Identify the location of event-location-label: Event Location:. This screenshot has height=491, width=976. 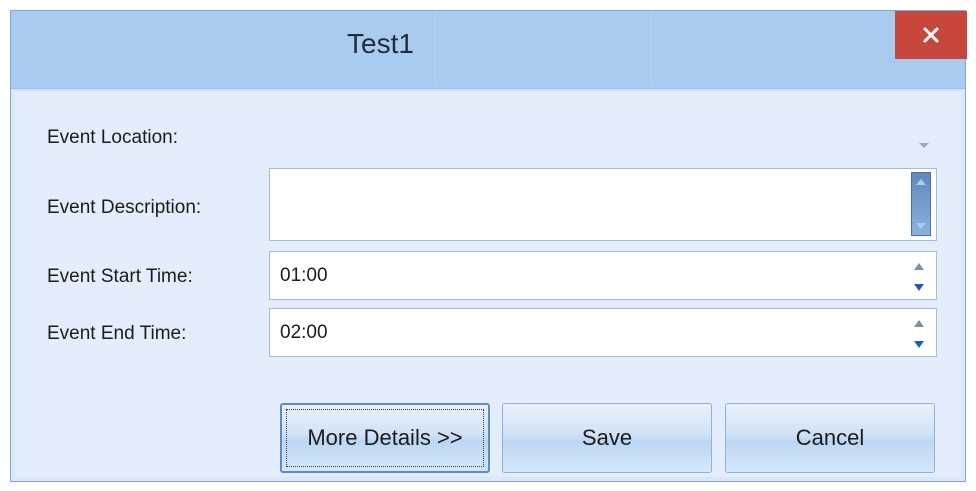
(112, 137).